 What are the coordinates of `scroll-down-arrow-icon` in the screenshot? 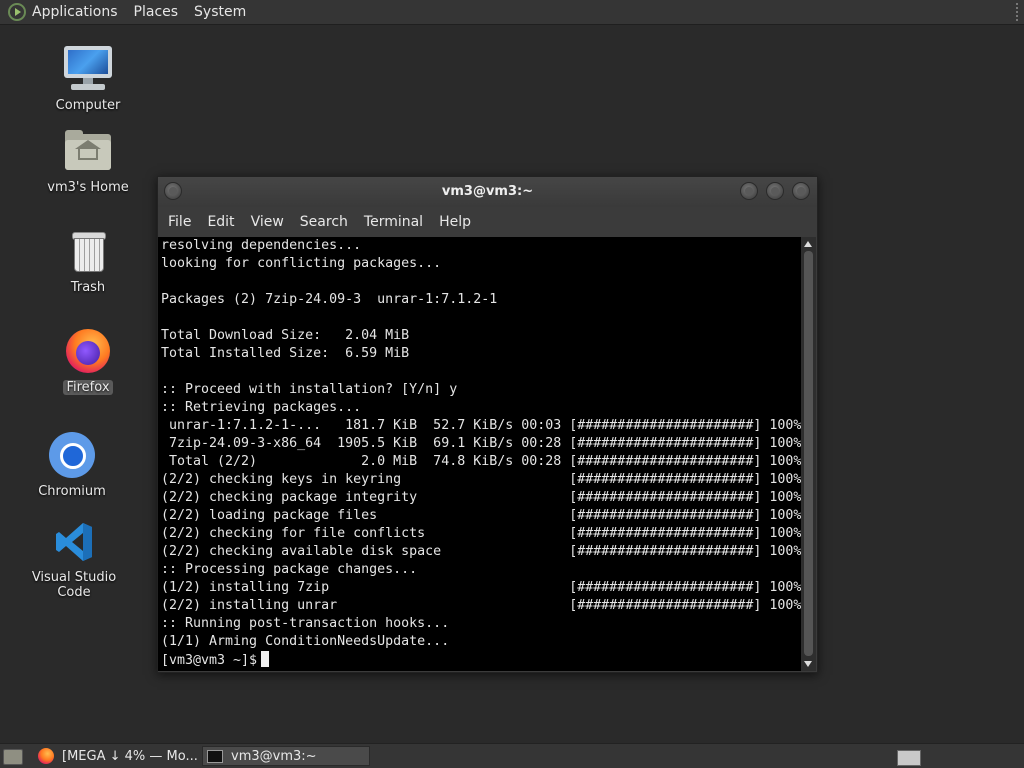 It's located at (808, 664).